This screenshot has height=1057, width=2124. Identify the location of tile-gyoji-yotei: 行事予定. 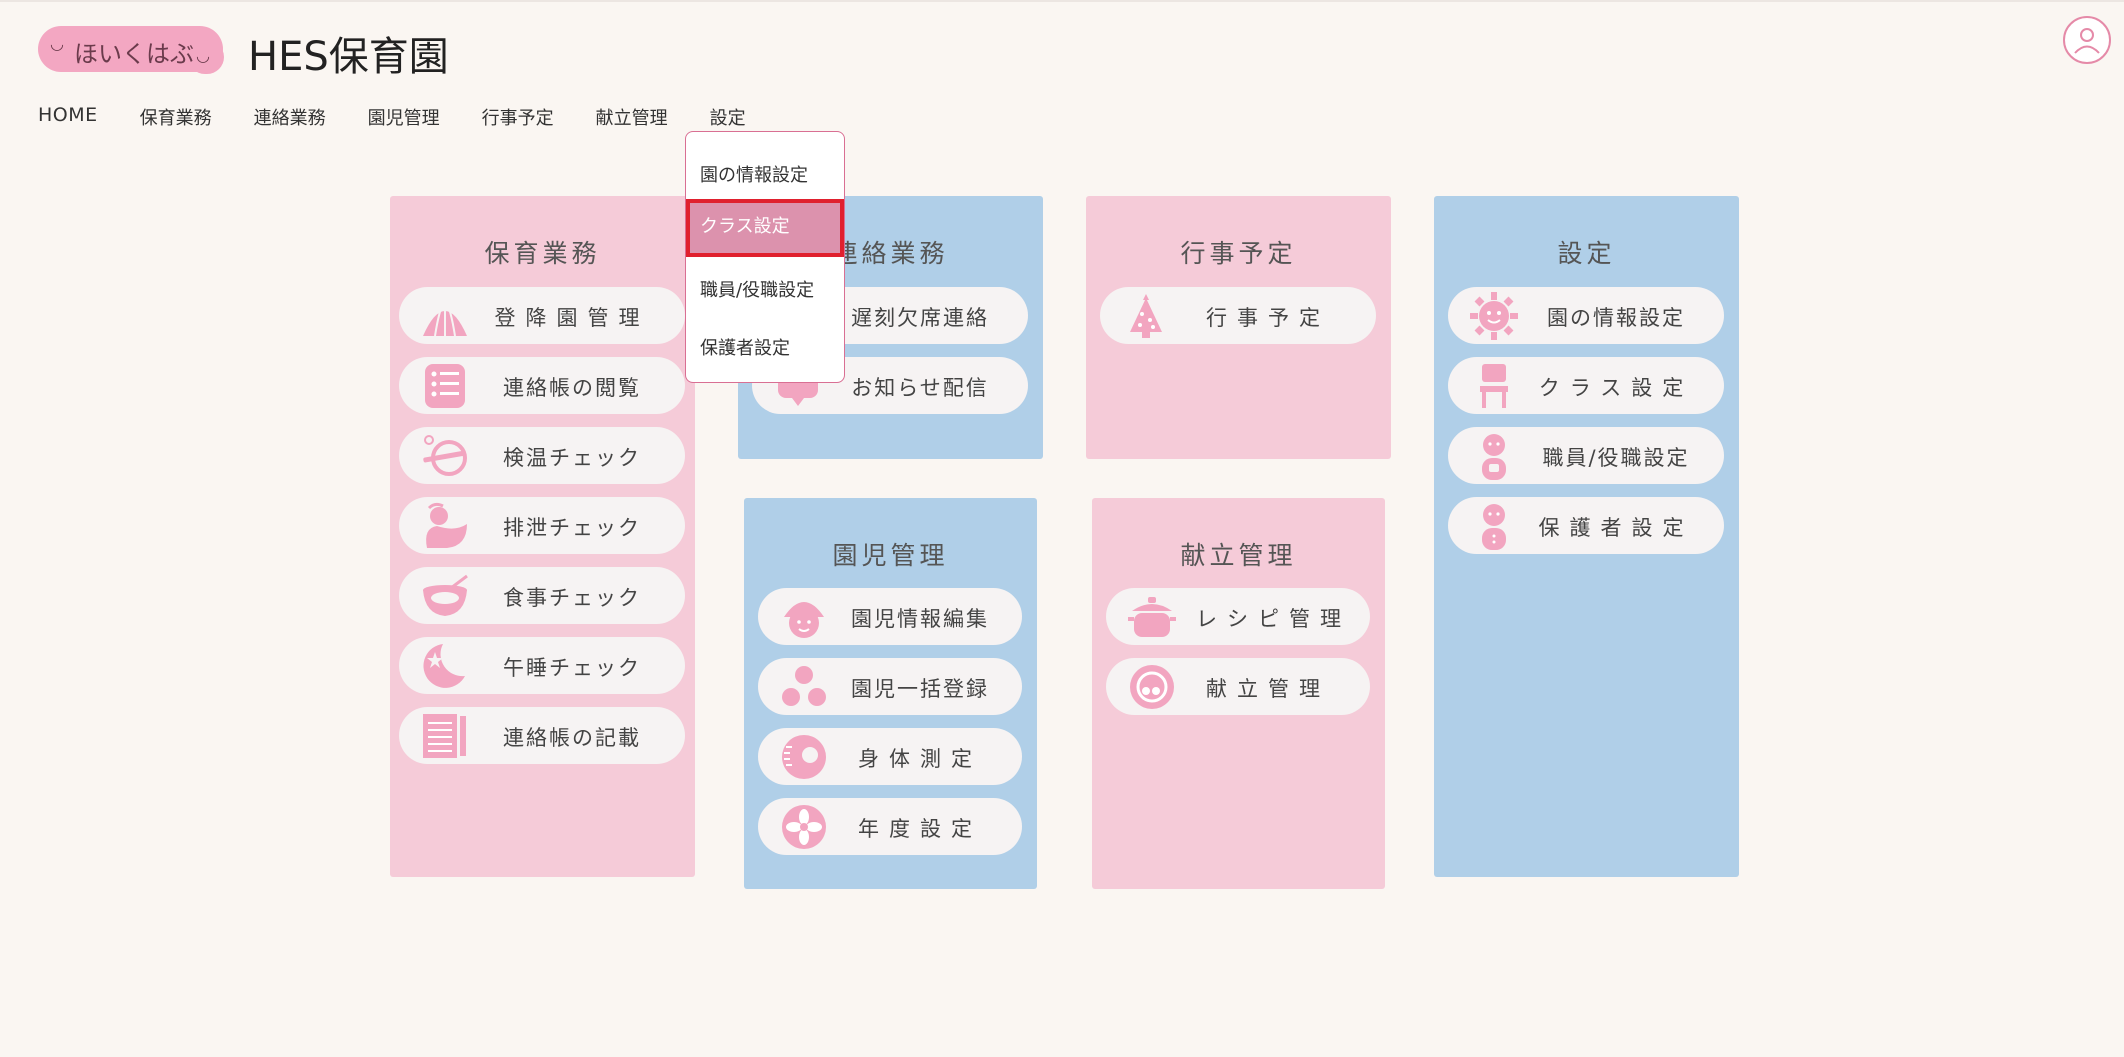
(1238, 315).